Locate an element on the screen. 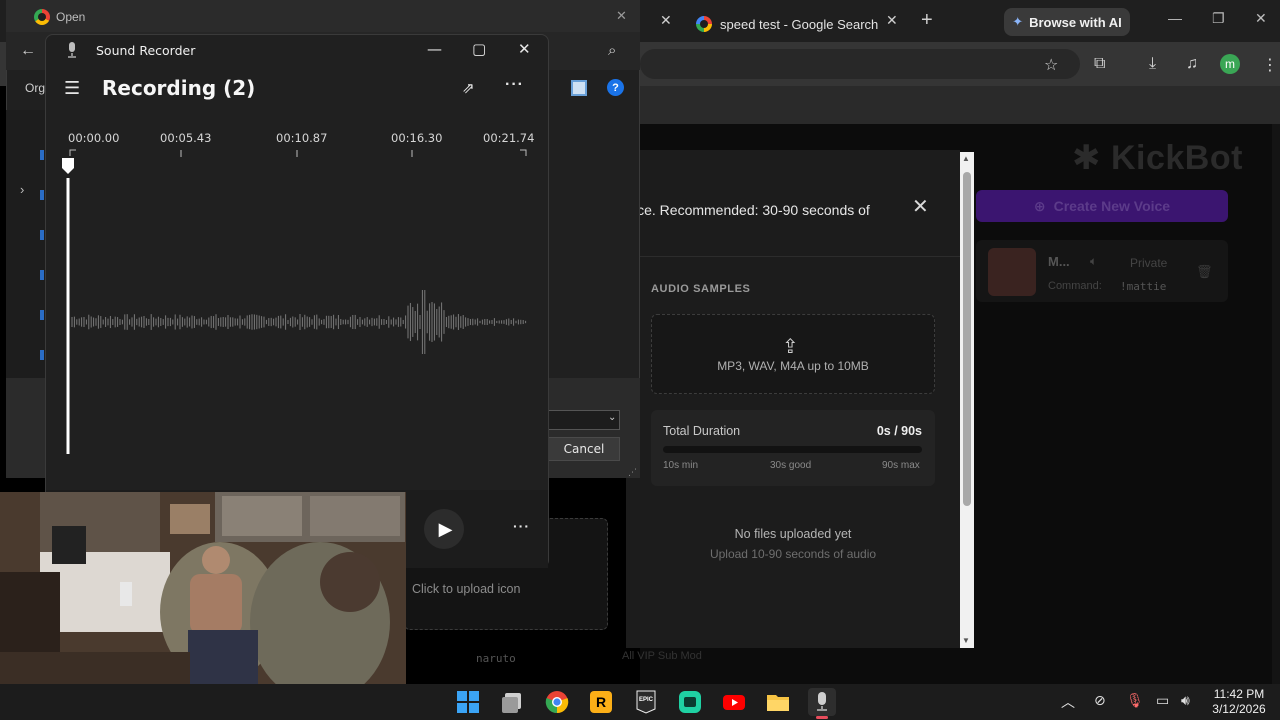 The image size is (1280, 720). modal-description: ice. Recommended: 30-90 seconds of is located at coordinates (752, 210).